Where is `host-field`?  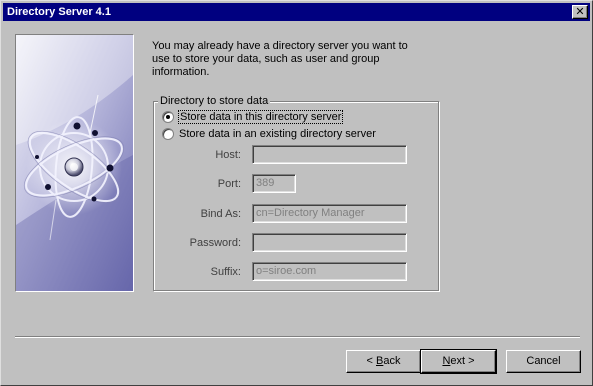
host-field is located at coordinates (329, 154).